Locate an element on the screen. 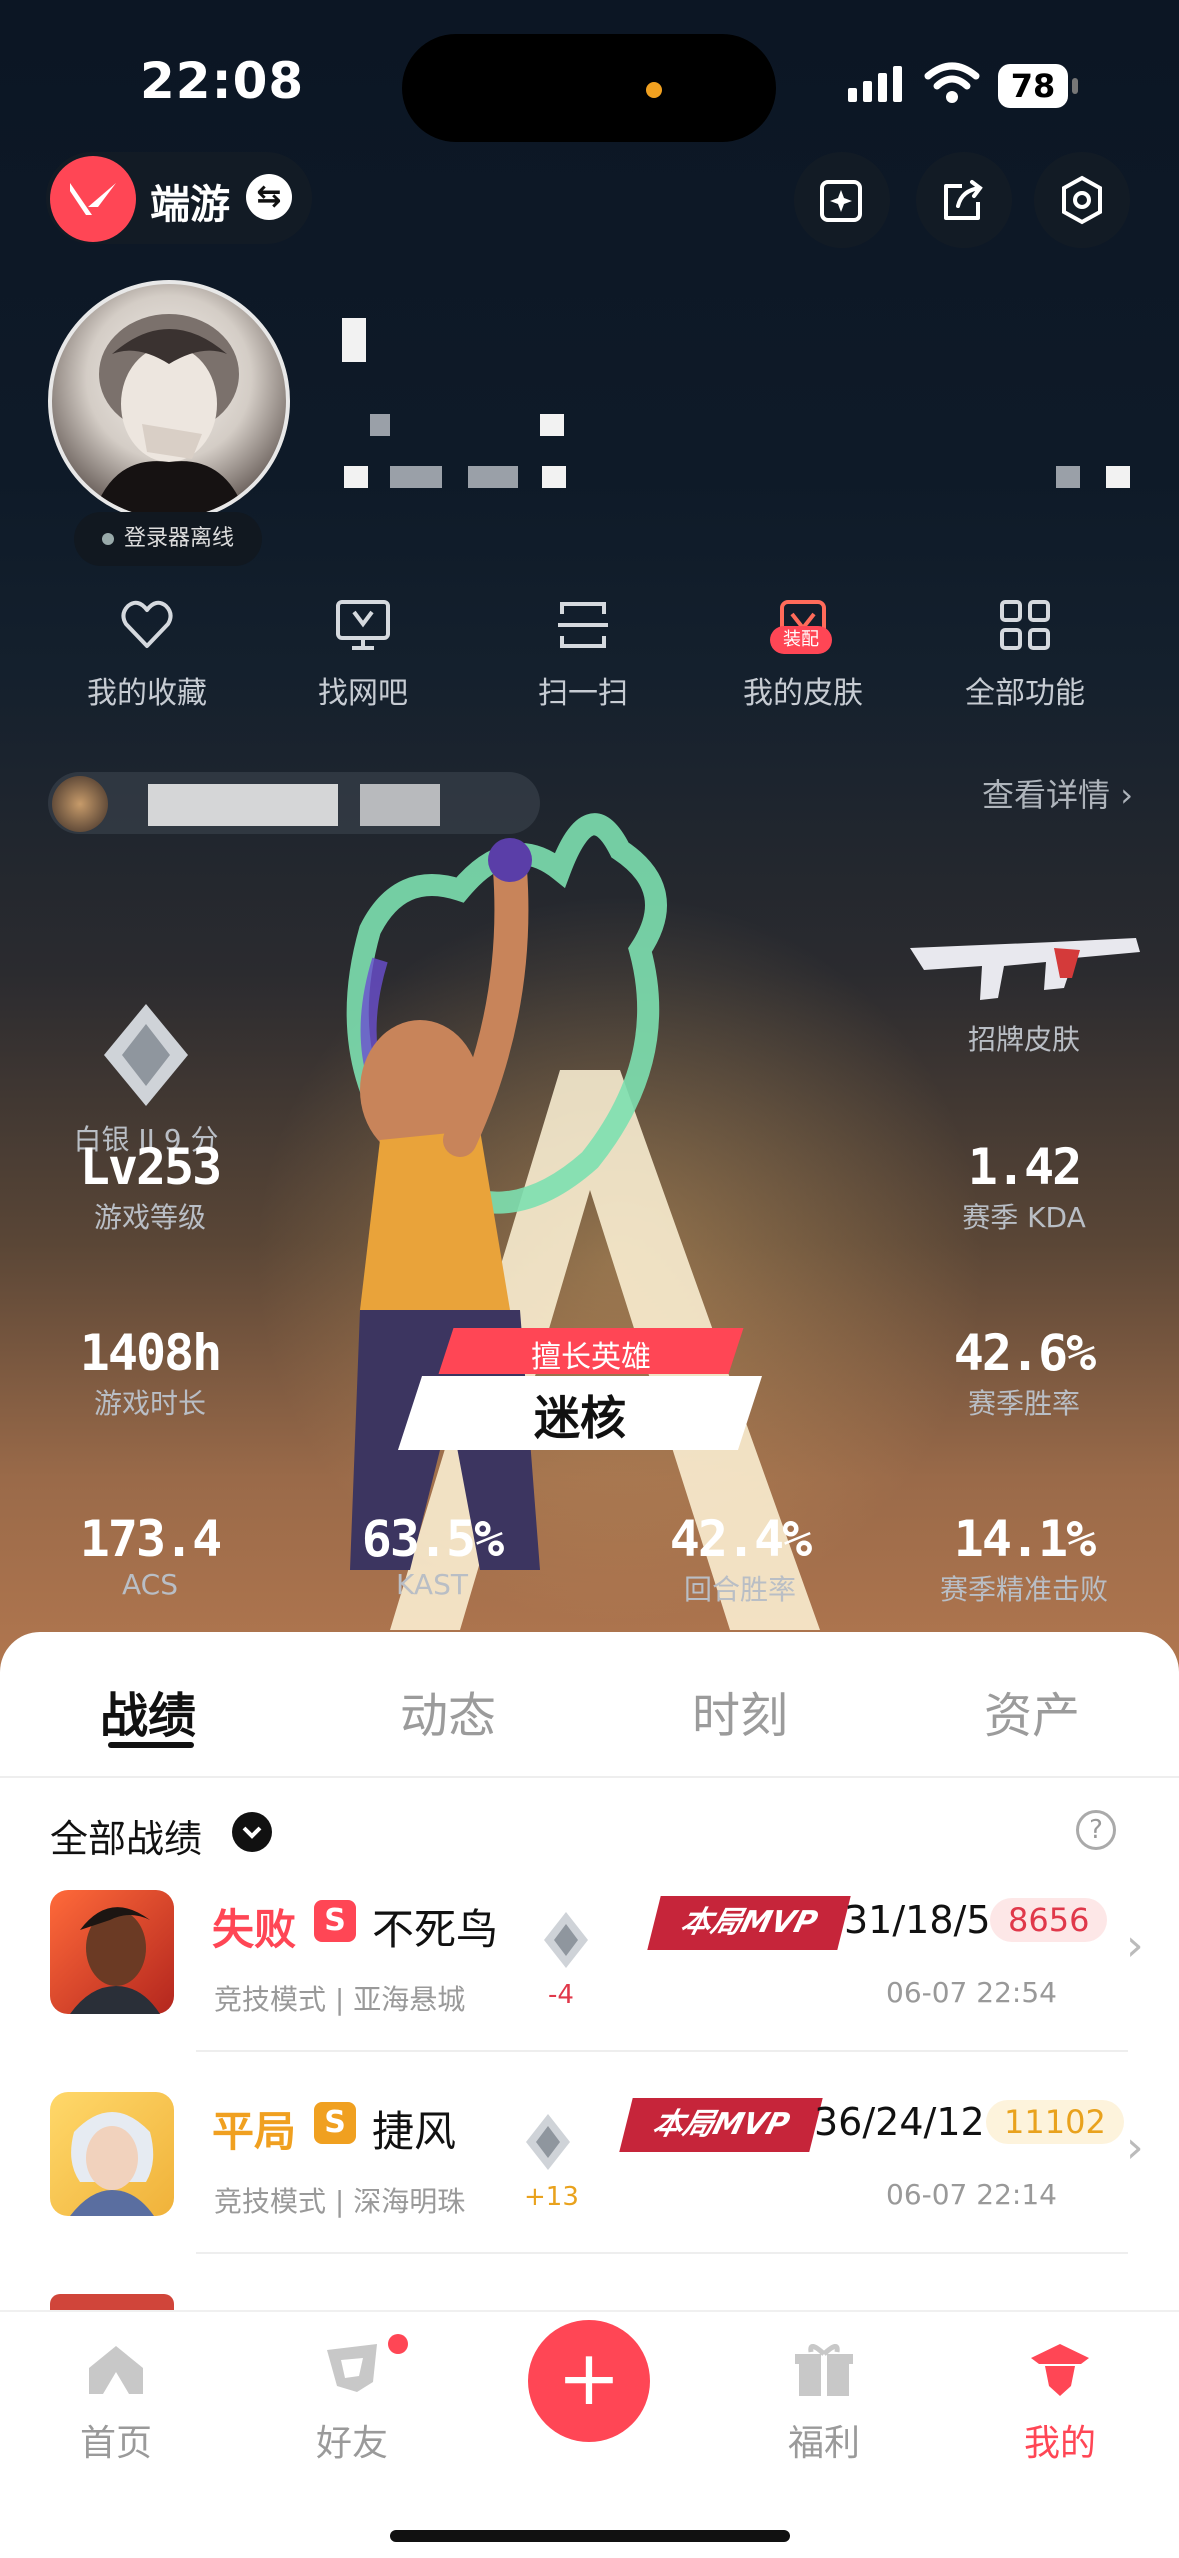  kast-stat: 63.5% KAST is located at coordinates (432, 1555).